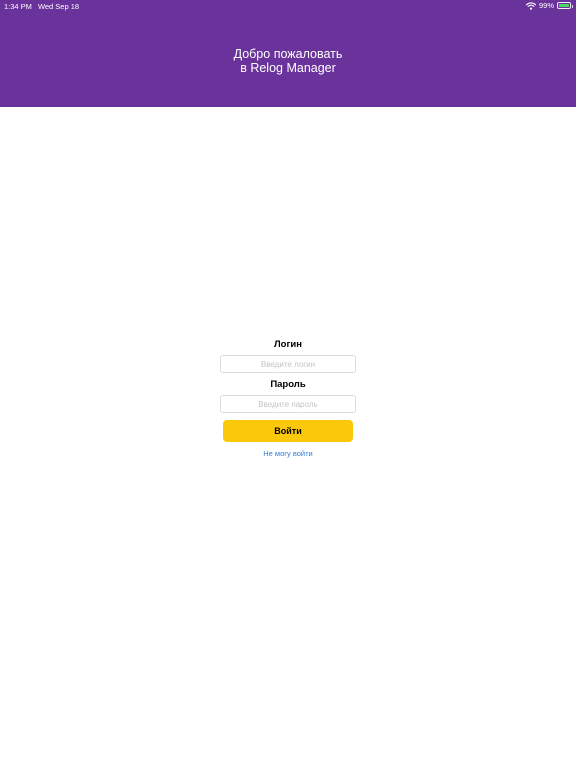  What do you see at coordinates (288, 431) in the screenshot?
I see `login-button: Войти` at bounding box center [288, 431].